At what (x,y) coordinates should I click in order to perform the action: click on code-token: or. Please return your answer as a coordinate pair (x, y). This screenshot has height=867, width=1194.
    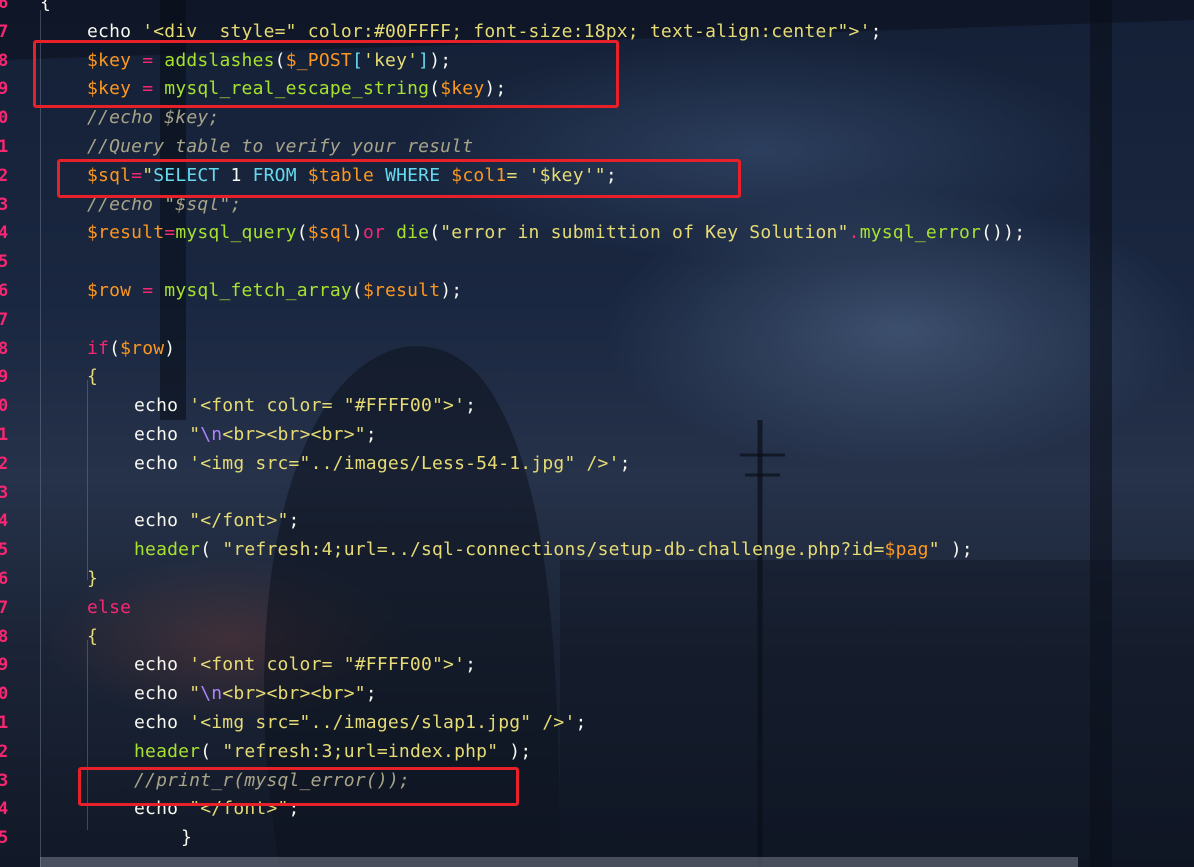
    Looking at the image, I should click on (379, 233).